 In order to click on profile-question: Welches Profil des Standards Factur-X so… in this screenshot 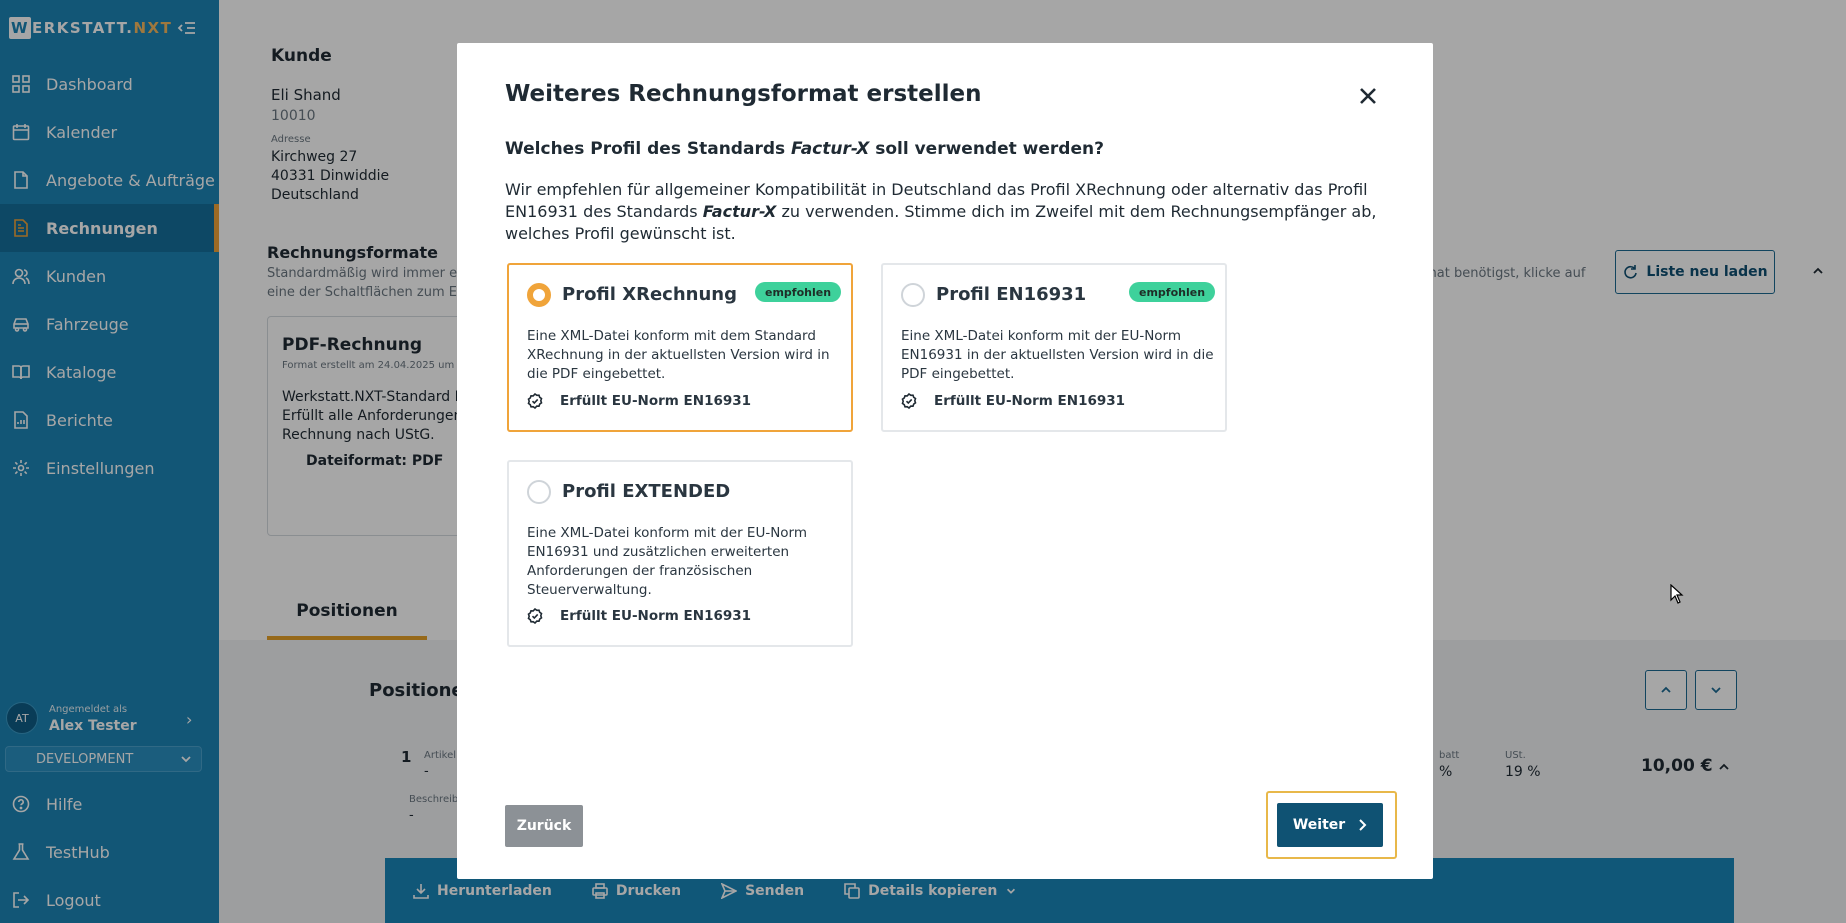, I will do `click(804, 149)`.